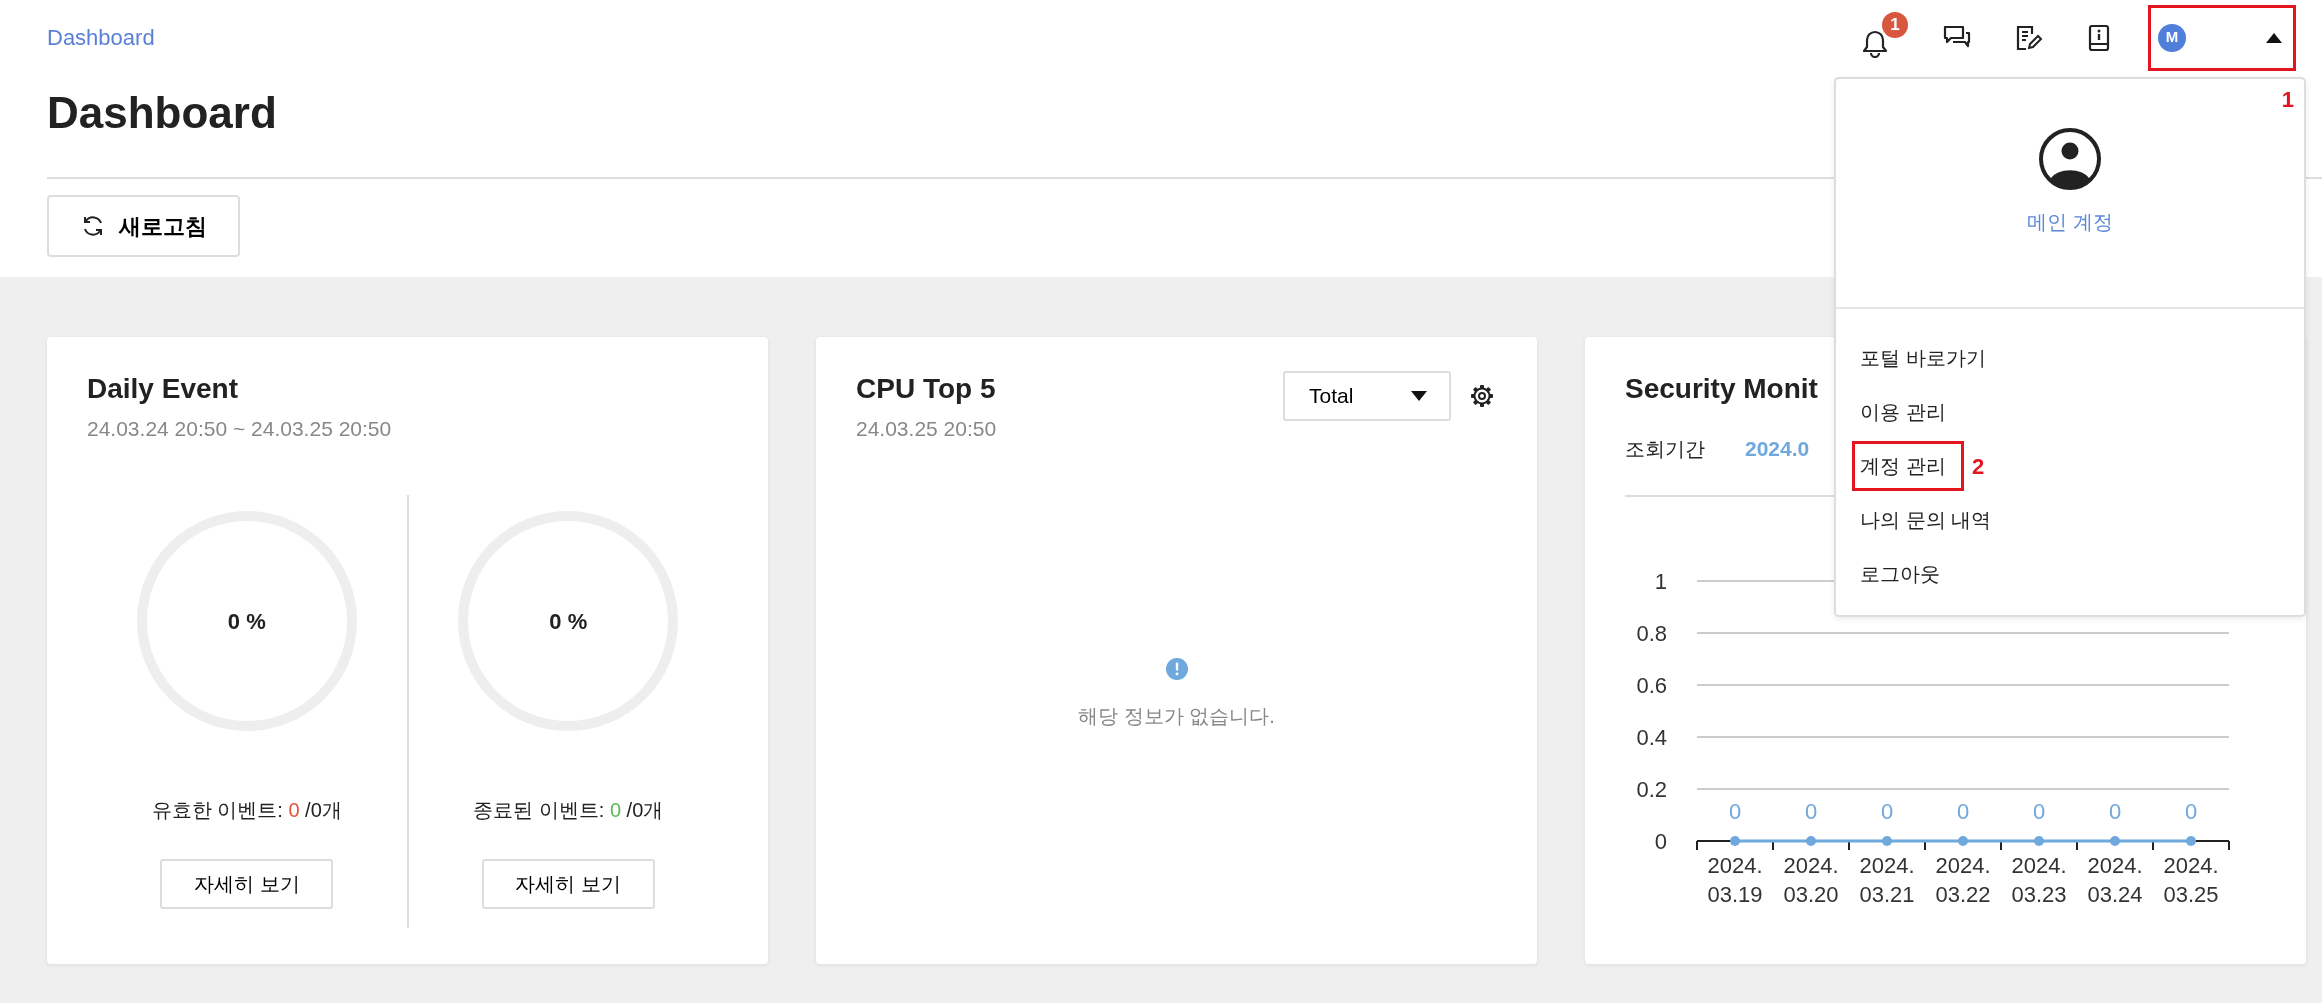  I want to click on total-select: Total, so click(1367, 396).